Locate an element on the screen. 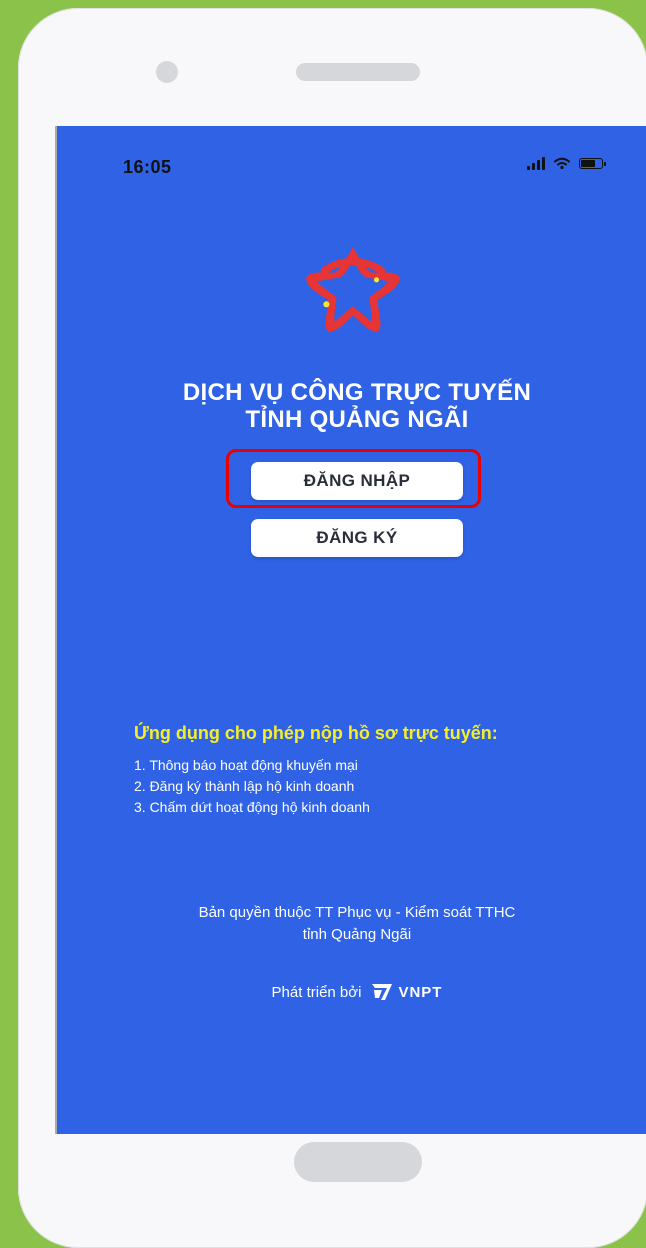 Image resolution: width=646 pixels, height=1248 pixels. app-title-line-1: DỊCH VỤ CÔNG TRỰC TUYẾN is located at coordinates (357, 392).